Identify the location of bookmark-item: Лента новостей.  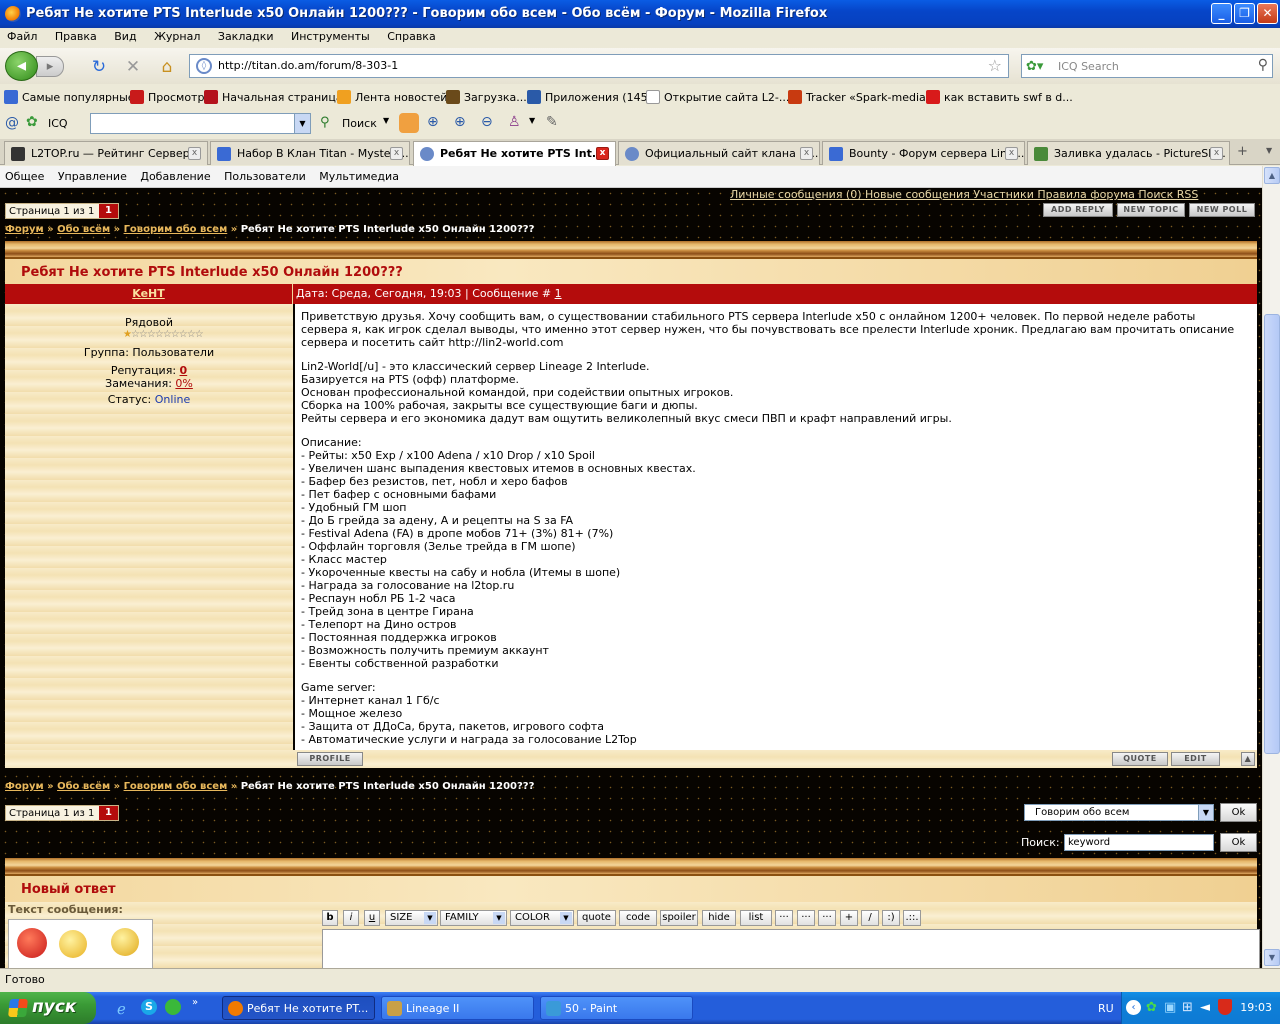
(392, 97).